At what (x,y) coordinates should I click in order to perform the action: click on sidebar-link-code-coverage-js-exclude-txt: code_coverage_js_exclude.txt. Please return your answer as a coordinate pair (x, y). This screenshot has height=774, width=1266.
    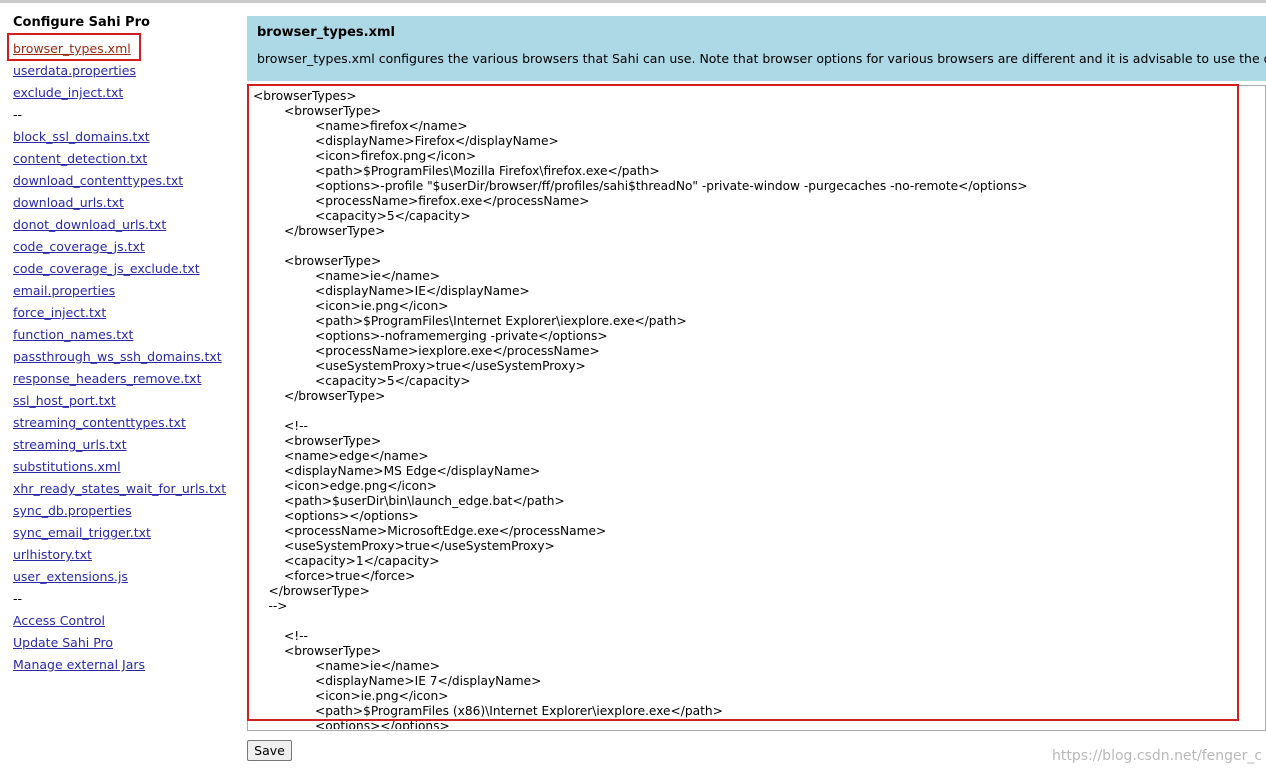
    Looking at the image, I should click on (106, 268).